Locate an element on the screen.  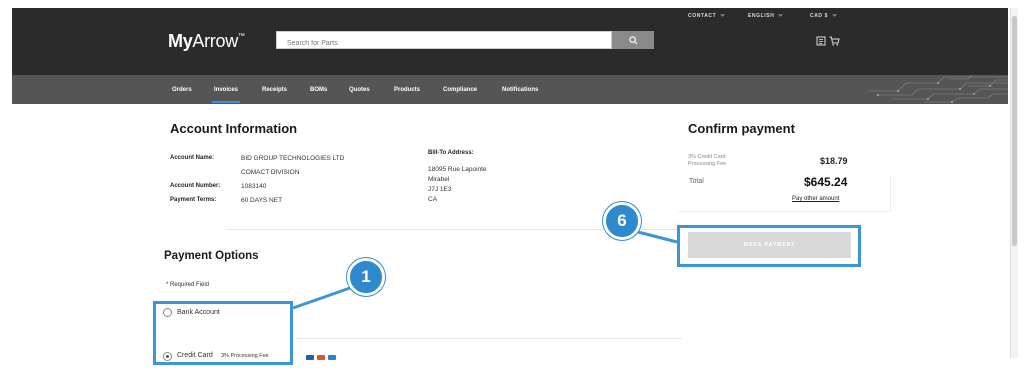
payment-terms: 60 DAYS NET is located at coordinates (262, 200).